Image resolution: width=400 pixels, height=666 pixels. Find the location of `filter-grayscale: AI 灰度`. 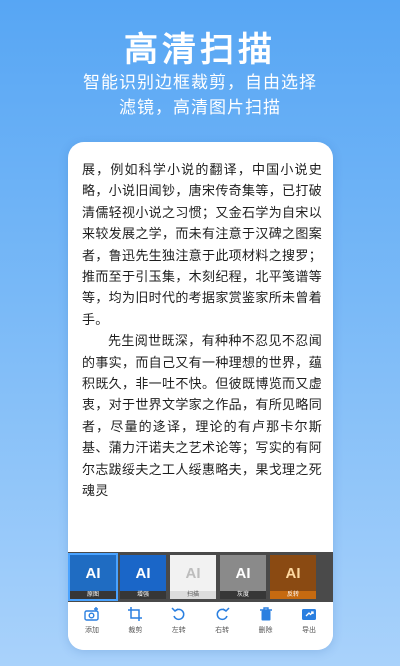

filter-grayscale: AI 灰度 is located at coordinates (243, 577).